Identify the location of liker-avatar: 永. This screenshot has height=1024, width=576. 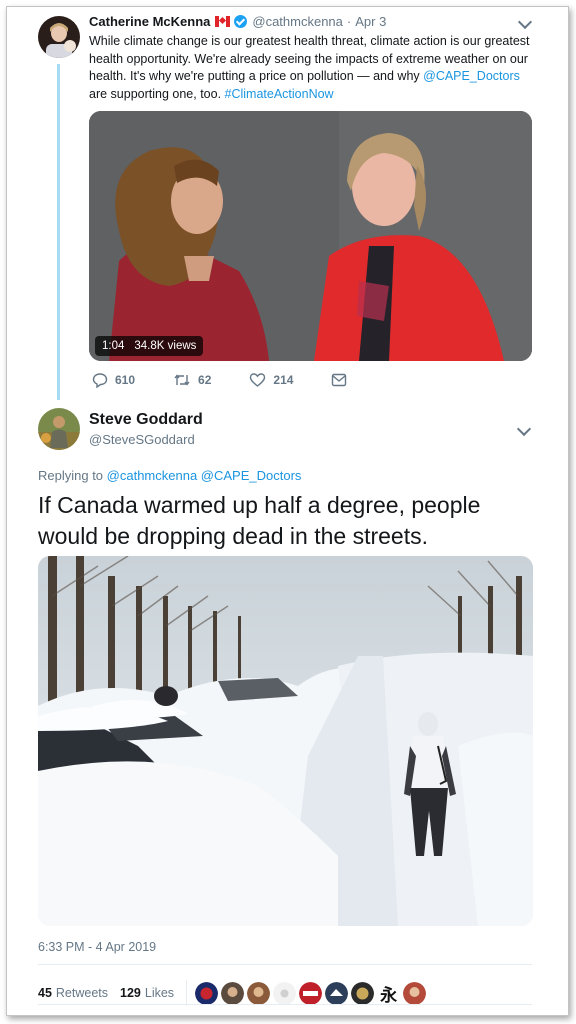
(388, 993).